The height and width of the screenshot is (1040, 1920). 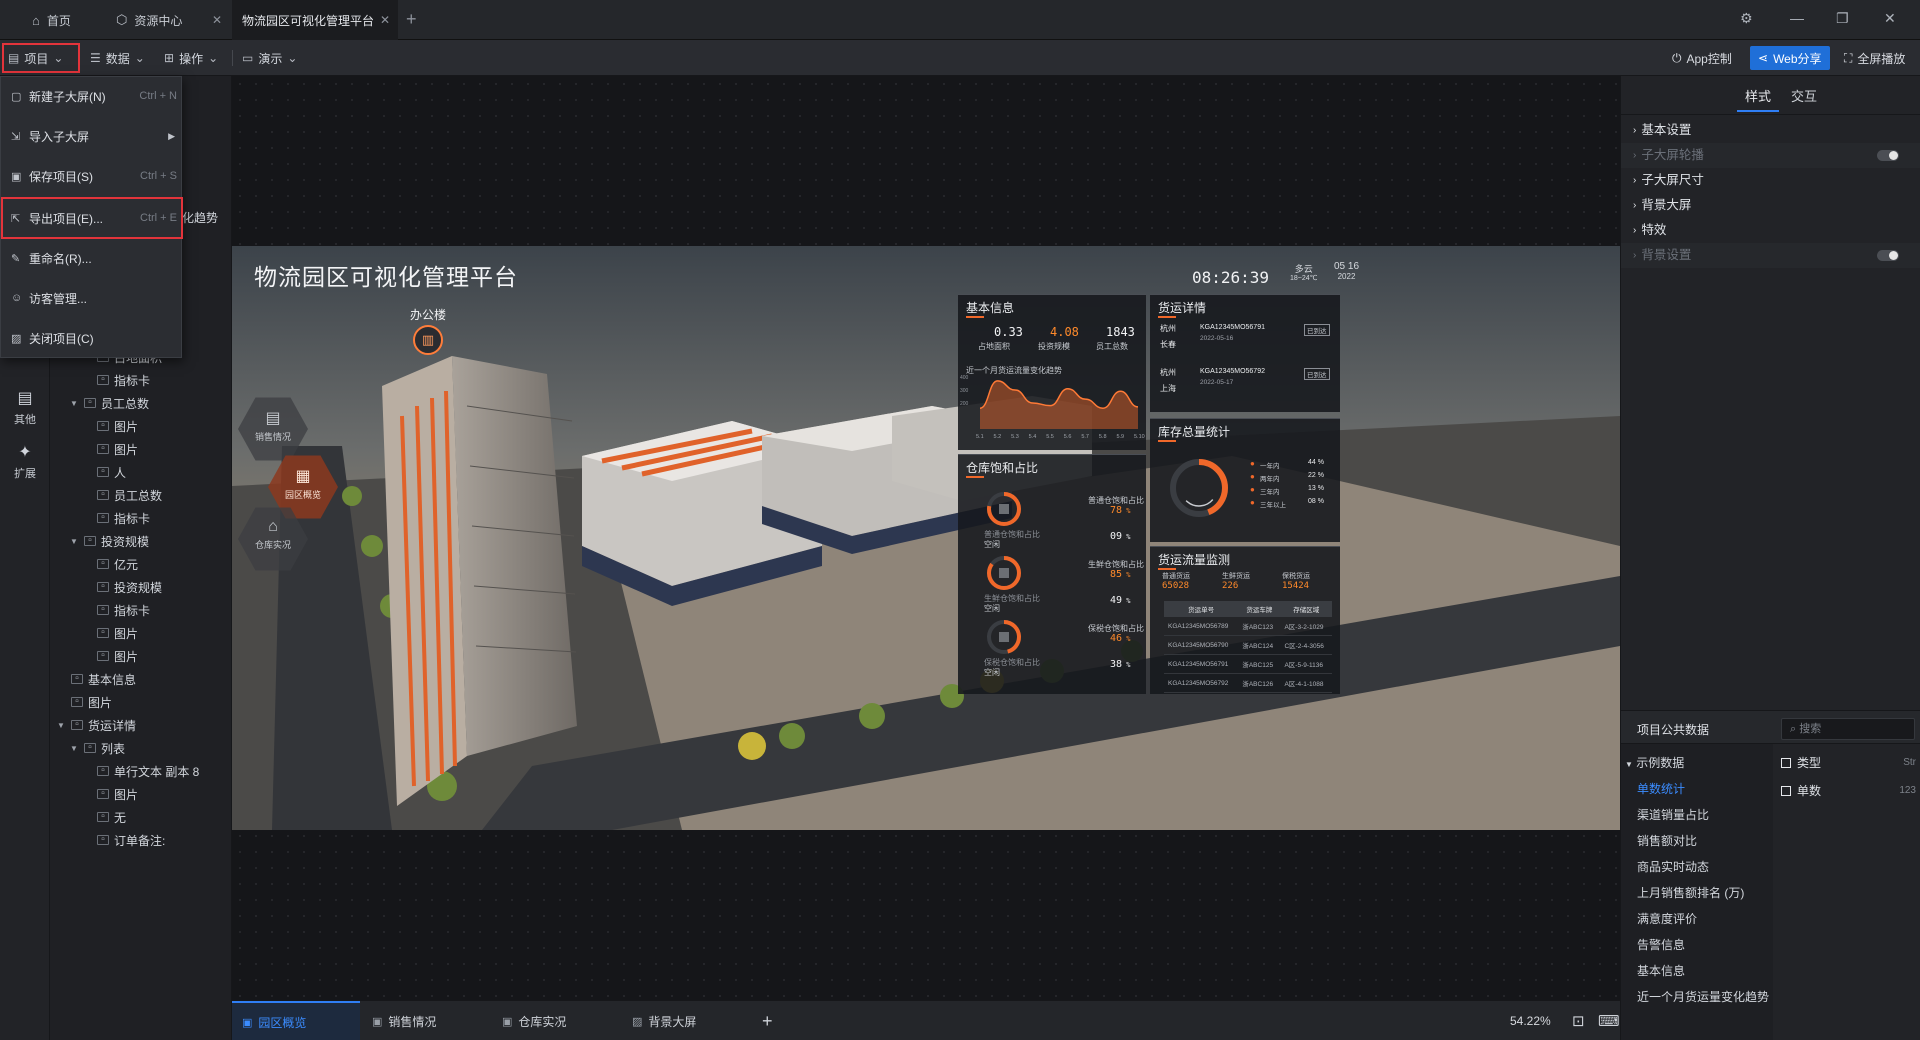 I want to click on layer-item: ▫ 投资规模, so click(x=122, y=587).